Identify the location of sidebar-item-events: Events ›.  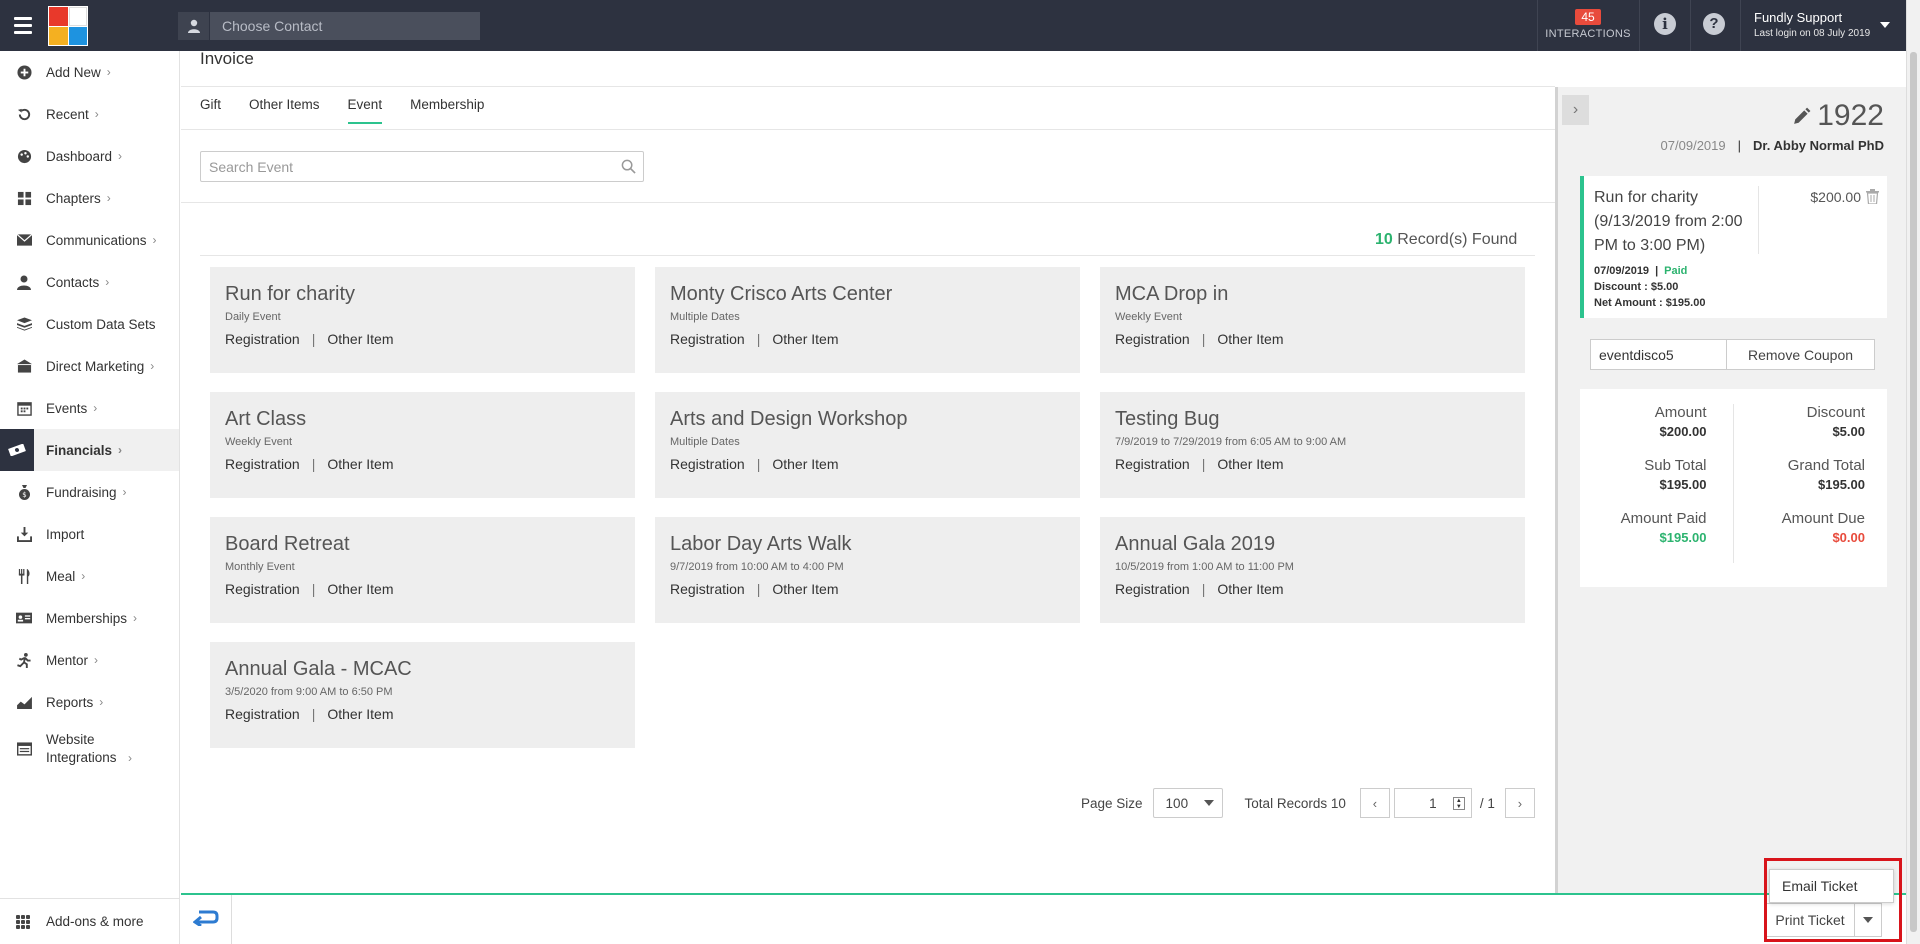
(89, 408).